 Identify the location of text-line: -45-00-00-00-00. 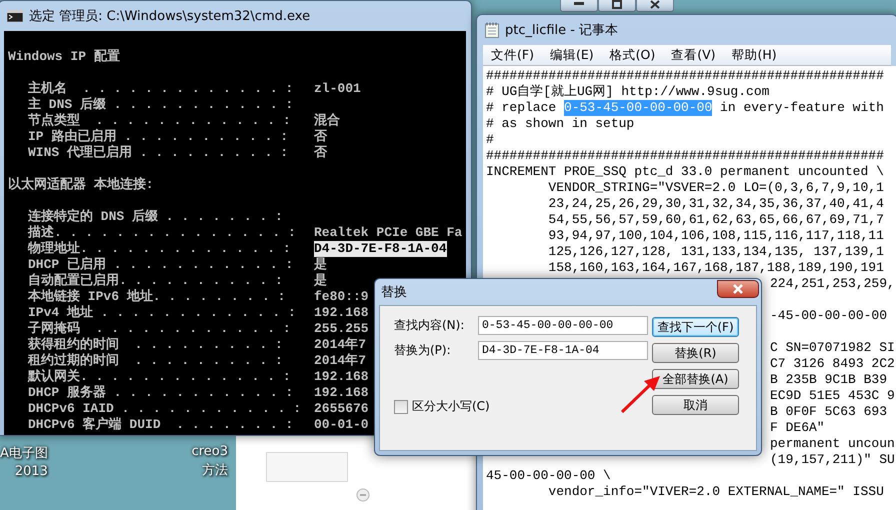
(829, 316).